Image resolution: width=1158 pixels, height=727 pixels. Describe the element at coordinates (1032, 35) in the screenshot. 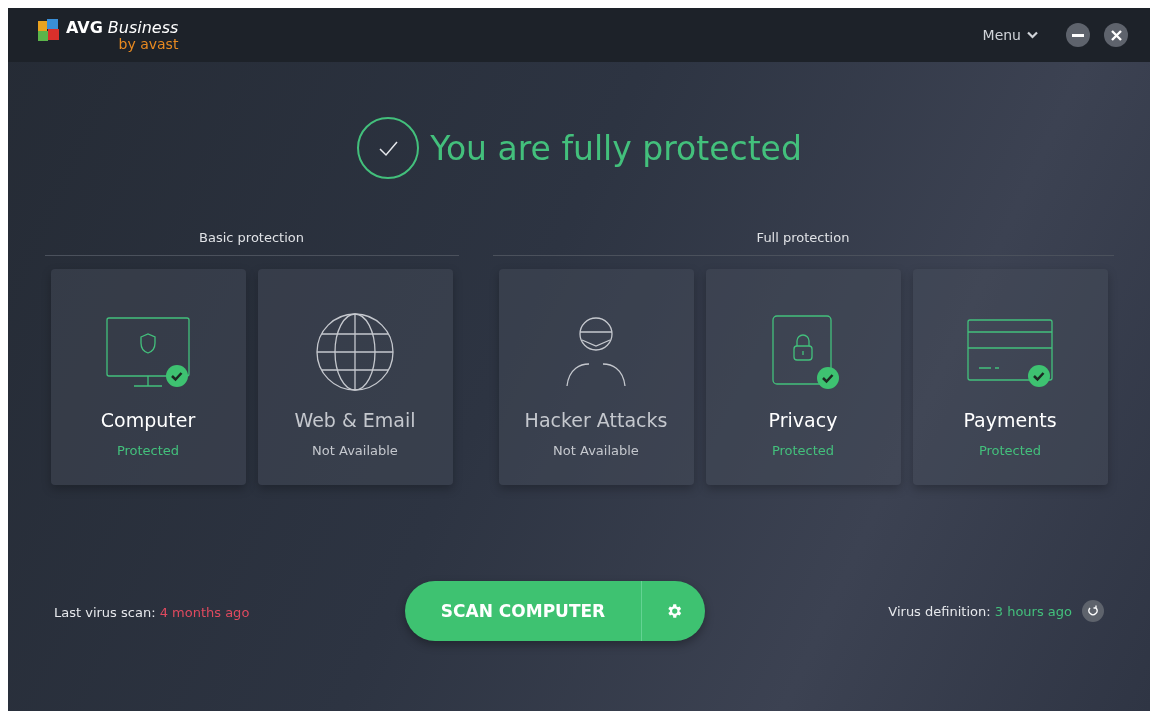

I see `chevron-down-icon` at that location.